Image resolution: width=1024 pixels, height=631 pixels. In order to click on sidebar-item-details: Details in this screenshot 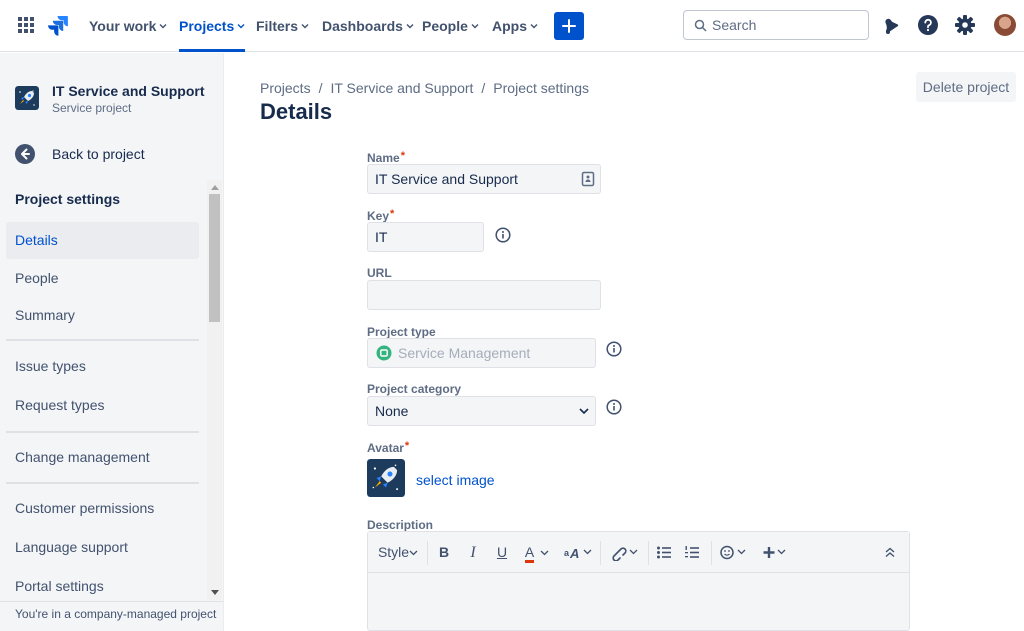, I will do `click(102, 240)`.